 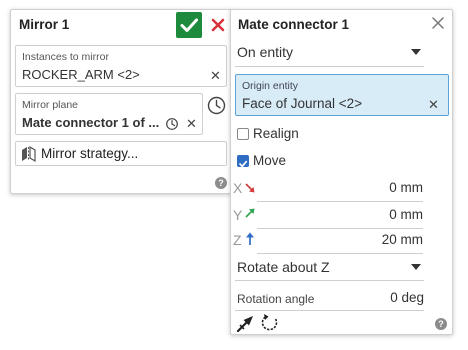 I want to click on mirror-plane-history-icon, so click(x=216, y=105).